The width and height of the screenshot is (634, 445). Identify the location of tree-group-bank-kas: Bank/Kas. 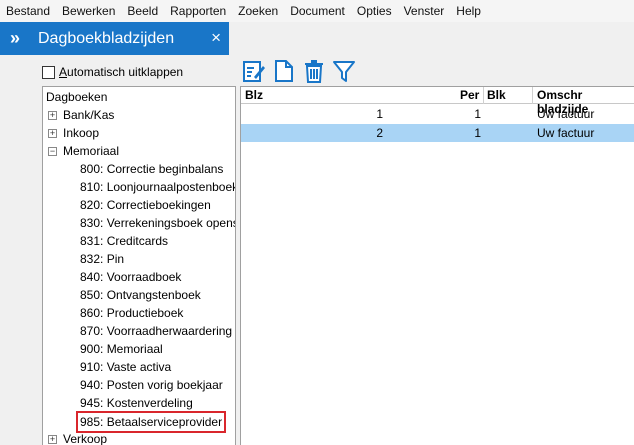
(88, 115).